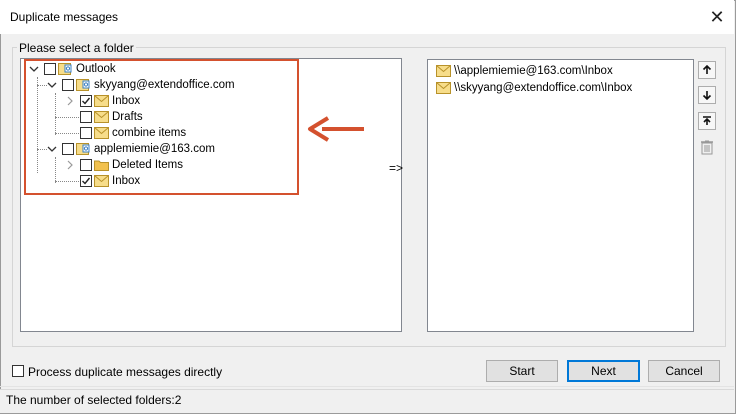  I want to click on list-item: \\applemiemie@163.com\Inbox, so click(523, 71).